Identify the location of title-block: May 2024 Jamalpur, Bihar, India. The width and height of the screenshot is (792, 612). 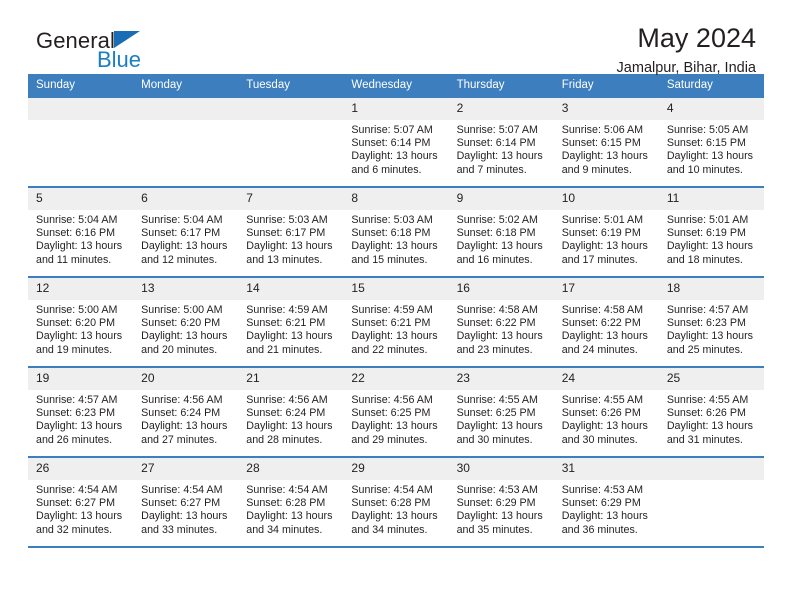
(686, 50).